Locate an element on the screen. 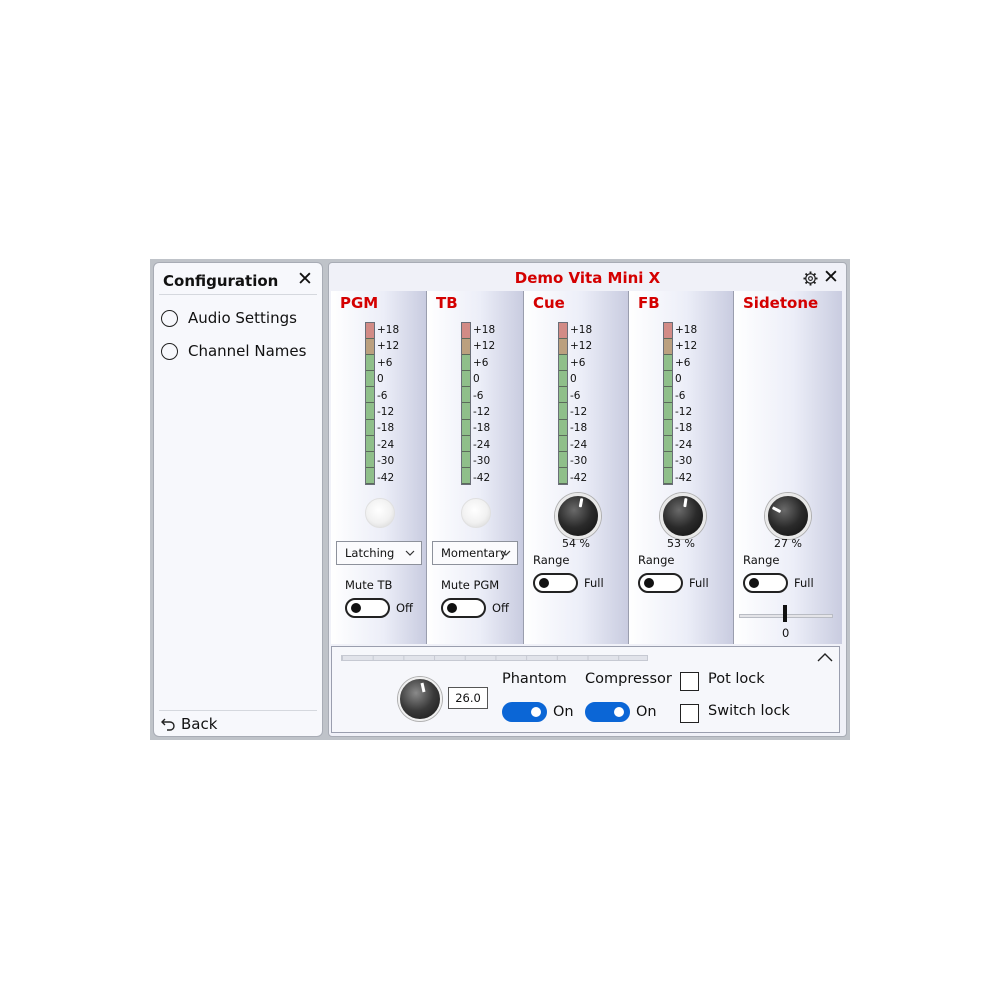 This screenshot has width=1000, height=1000. channel-name: Cue is located at coordinates (549, 303).